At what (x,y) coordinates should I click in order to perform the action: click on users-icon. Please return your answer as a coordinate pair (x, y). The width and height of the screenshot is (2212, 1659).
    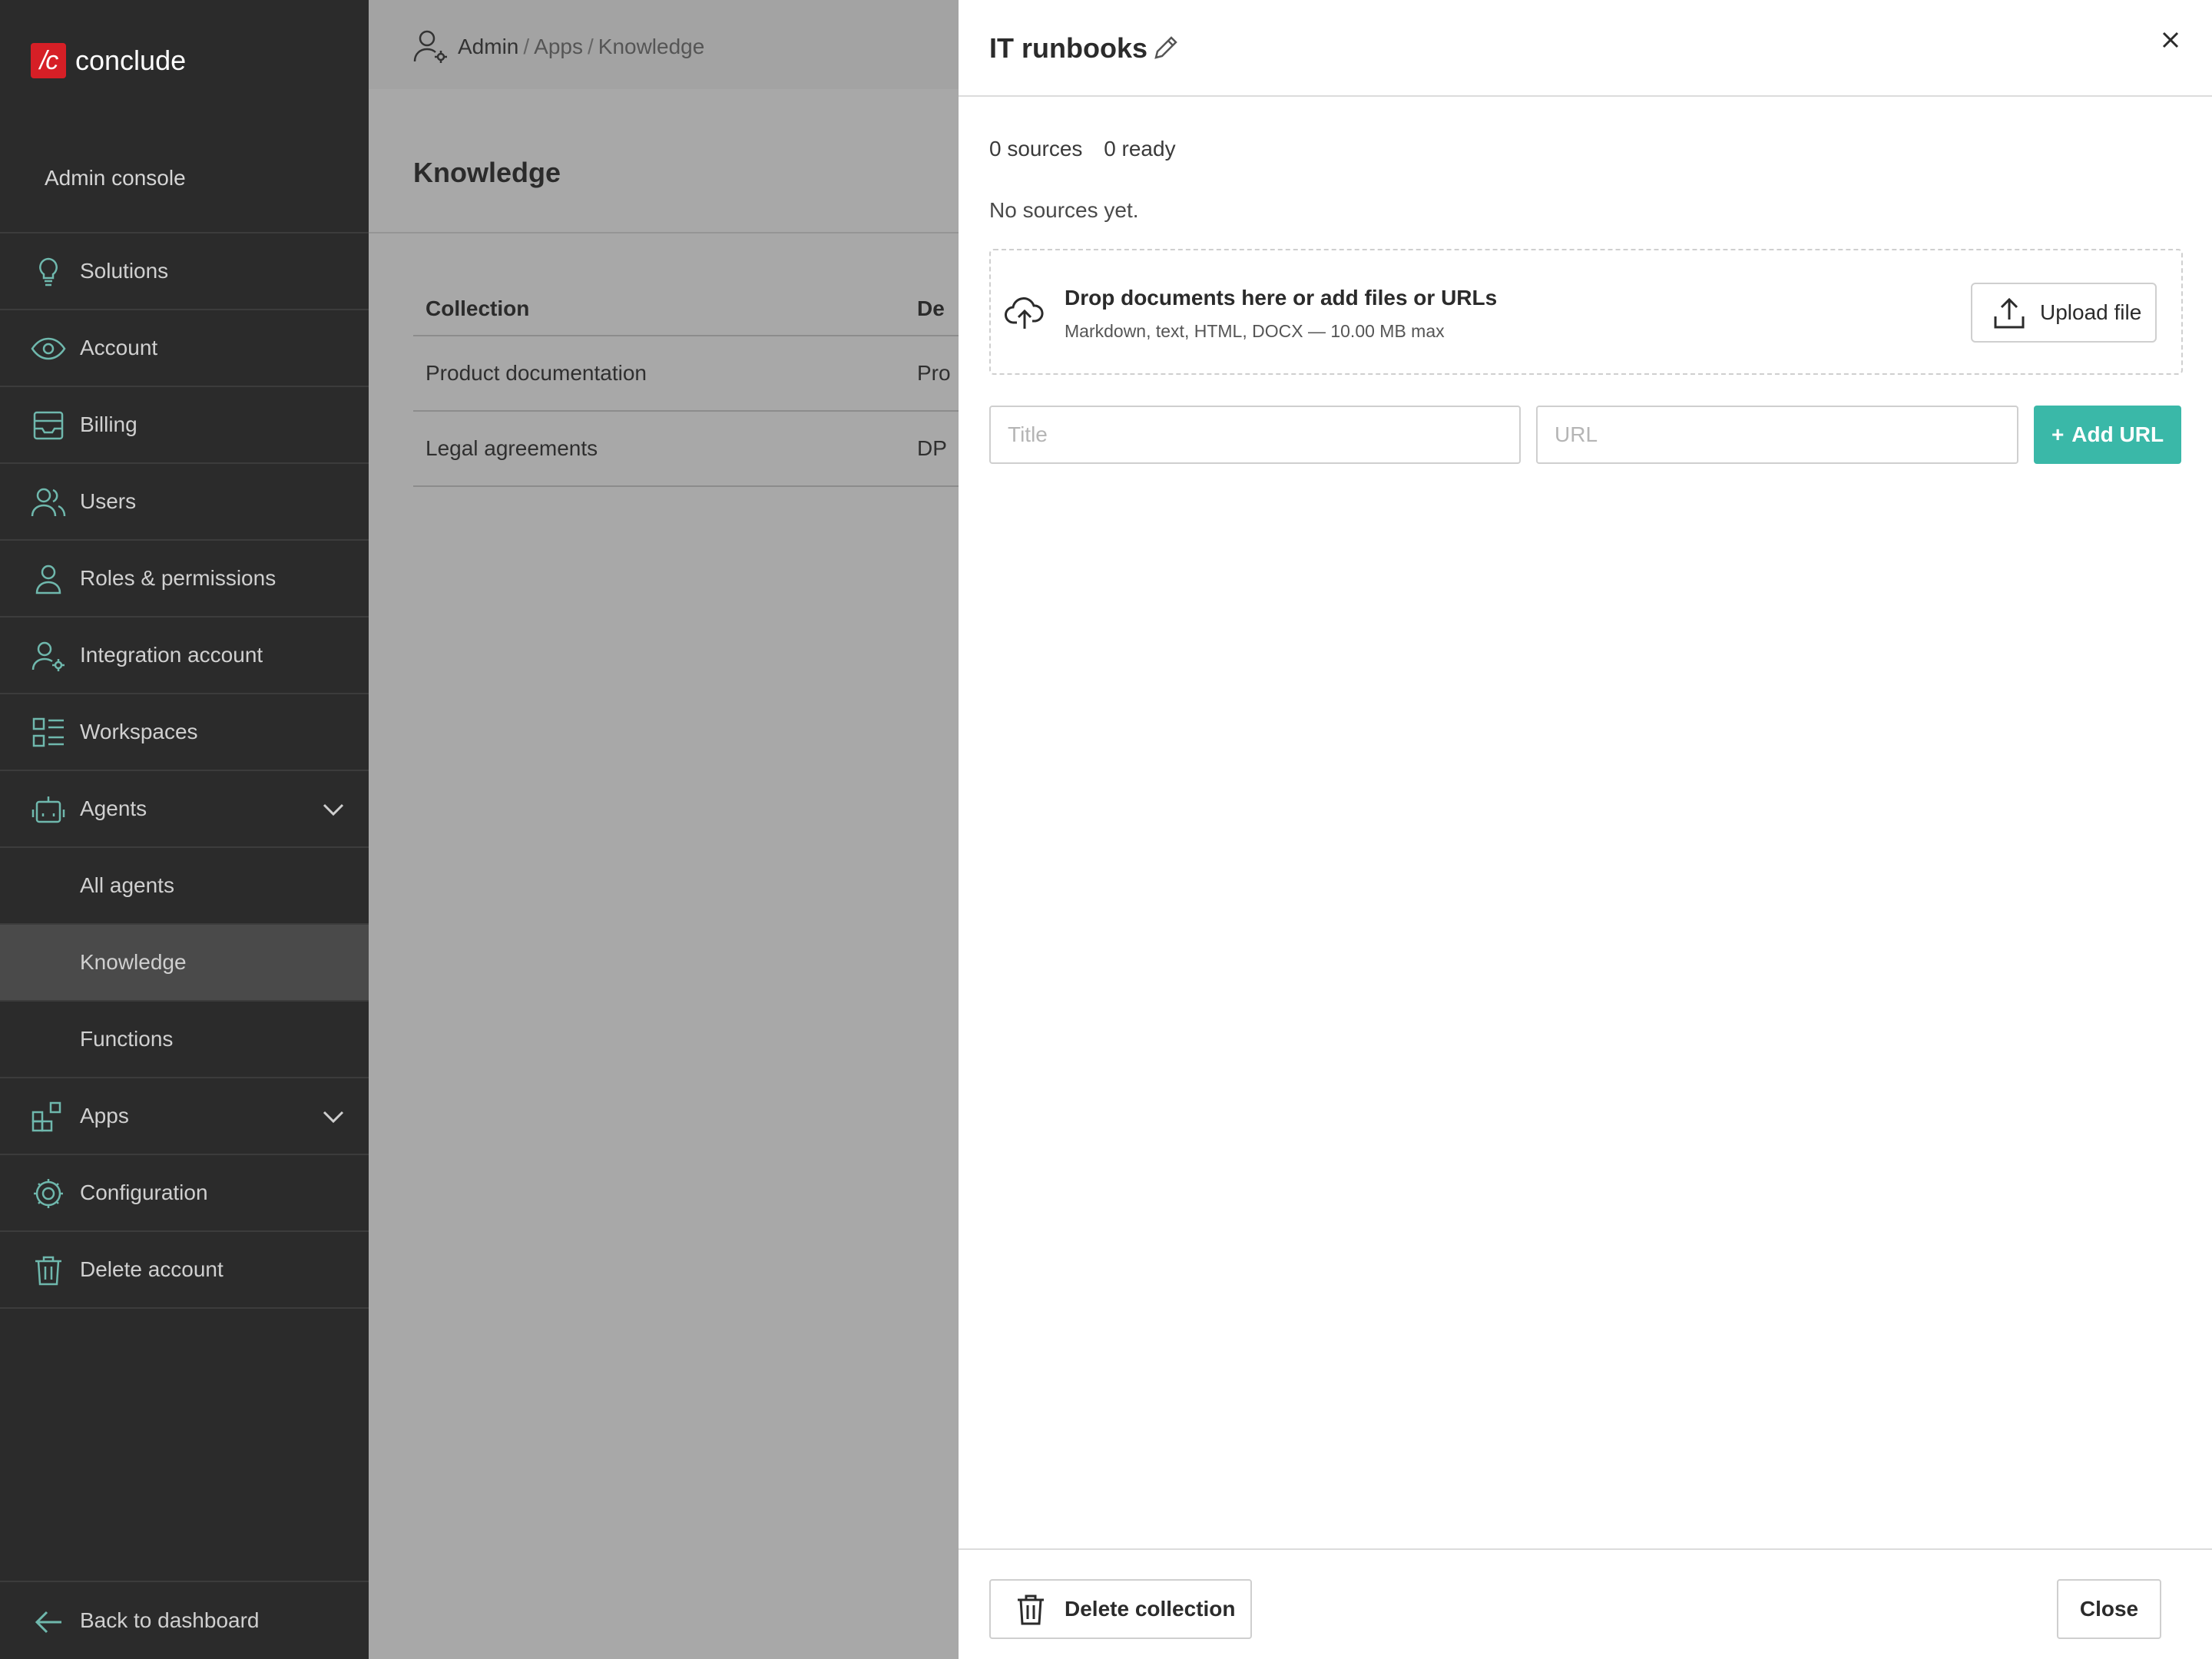
    Looking at the image, I should click on (49, 503).